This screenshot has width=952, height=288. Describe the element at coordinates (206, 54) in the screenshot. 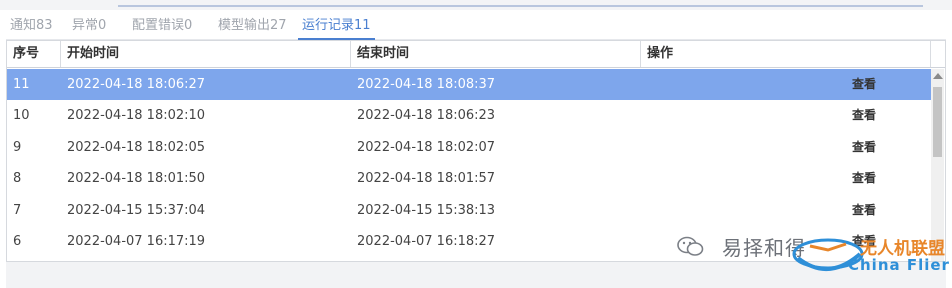

I see `column-header-start: 开始时间` at that location.